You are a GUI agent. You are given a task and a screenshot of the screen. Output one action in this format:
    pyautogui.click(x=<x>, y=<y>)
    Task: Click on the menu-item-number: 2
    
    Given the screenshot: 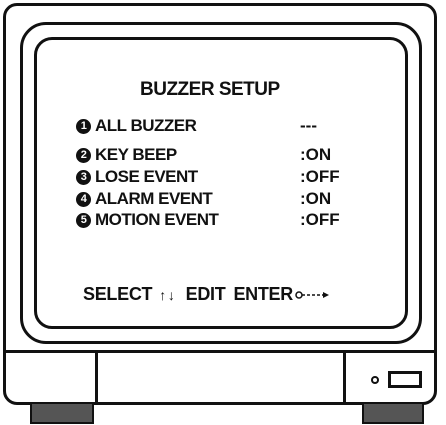 What is the action you would take?
    pyautogui.click(x=83, y=155)
    